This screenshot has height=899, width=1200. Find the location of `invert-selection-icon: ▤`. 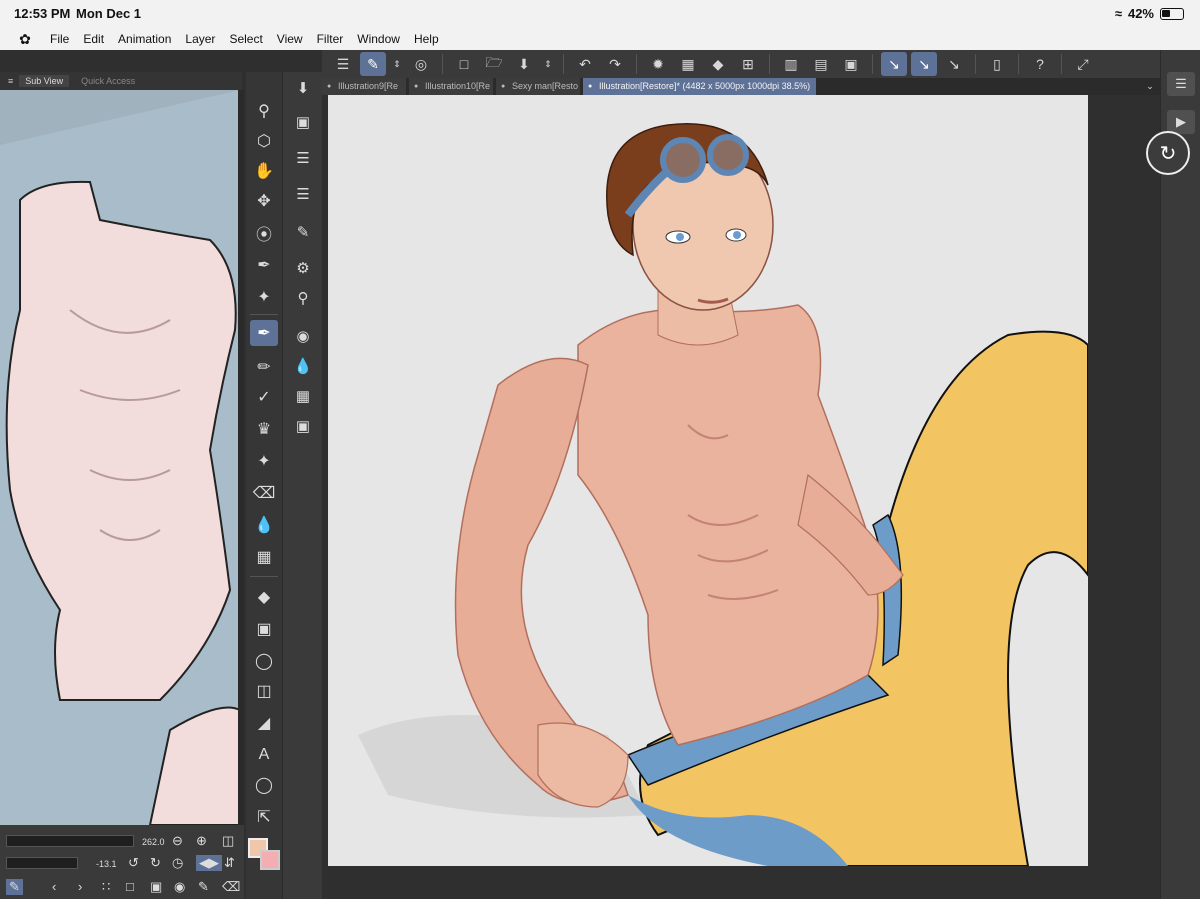

invert-selection-icon: ▤ is located at coordinates (821, 64).